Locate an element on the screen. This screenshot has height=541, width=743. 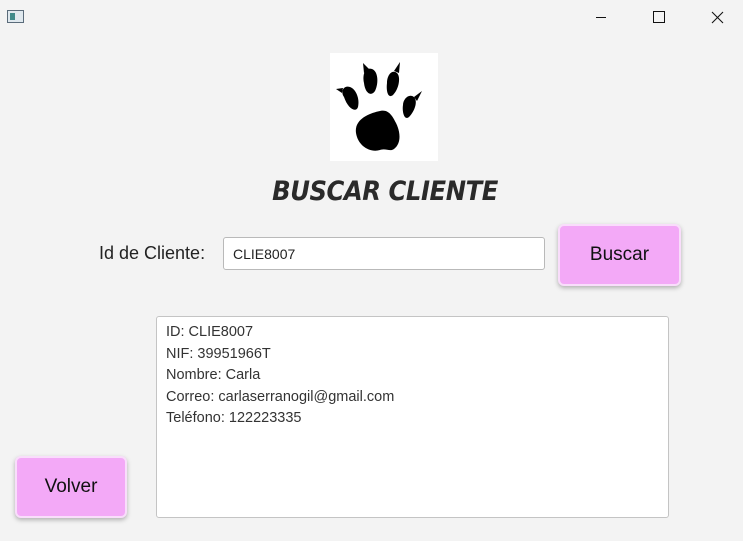
result-line-email: Correo: carlaserranogil@gmail.com is located at coordinates (280, 396).